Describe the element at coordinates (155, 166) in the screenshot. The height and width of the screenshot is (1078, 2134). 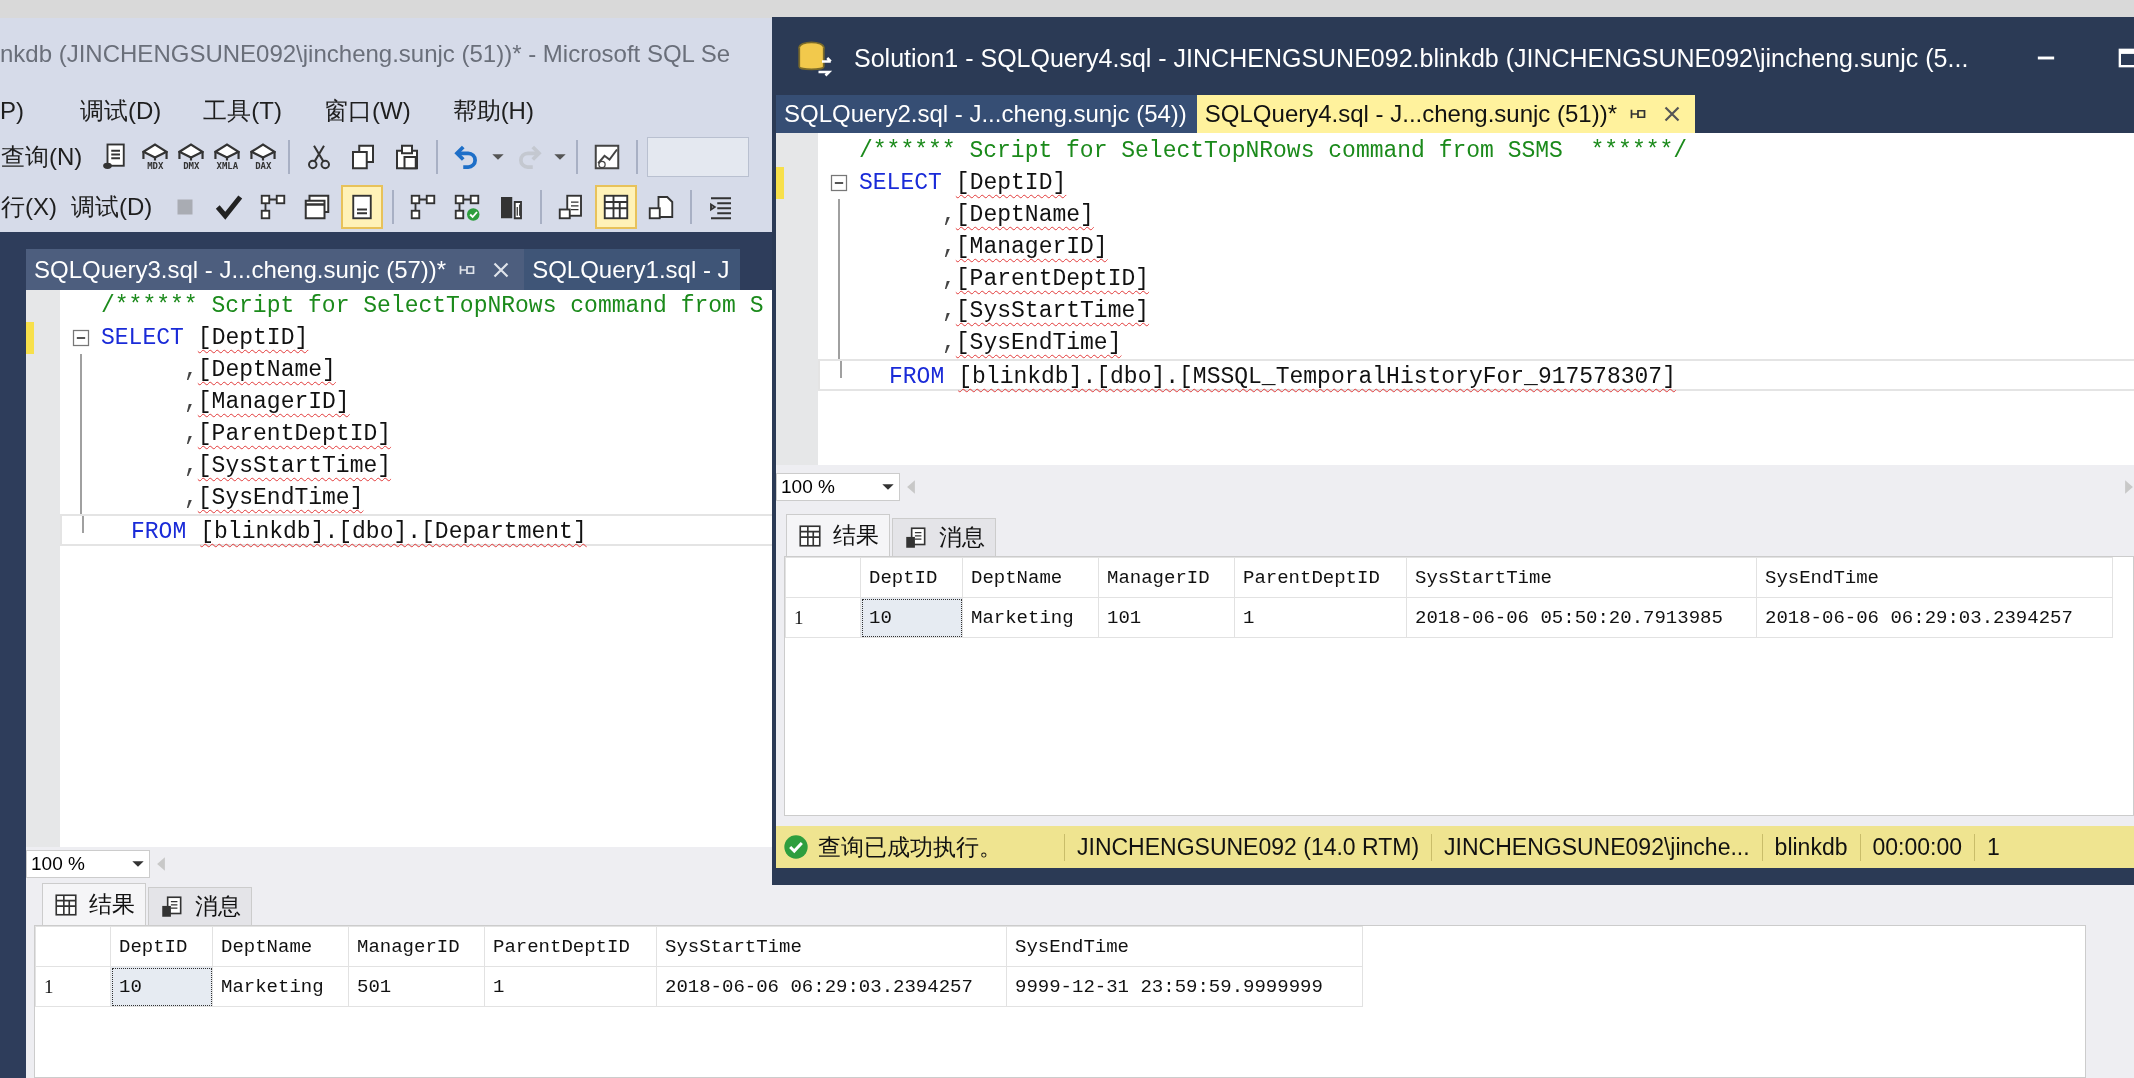
I see `icon-label: MDX` at that location.